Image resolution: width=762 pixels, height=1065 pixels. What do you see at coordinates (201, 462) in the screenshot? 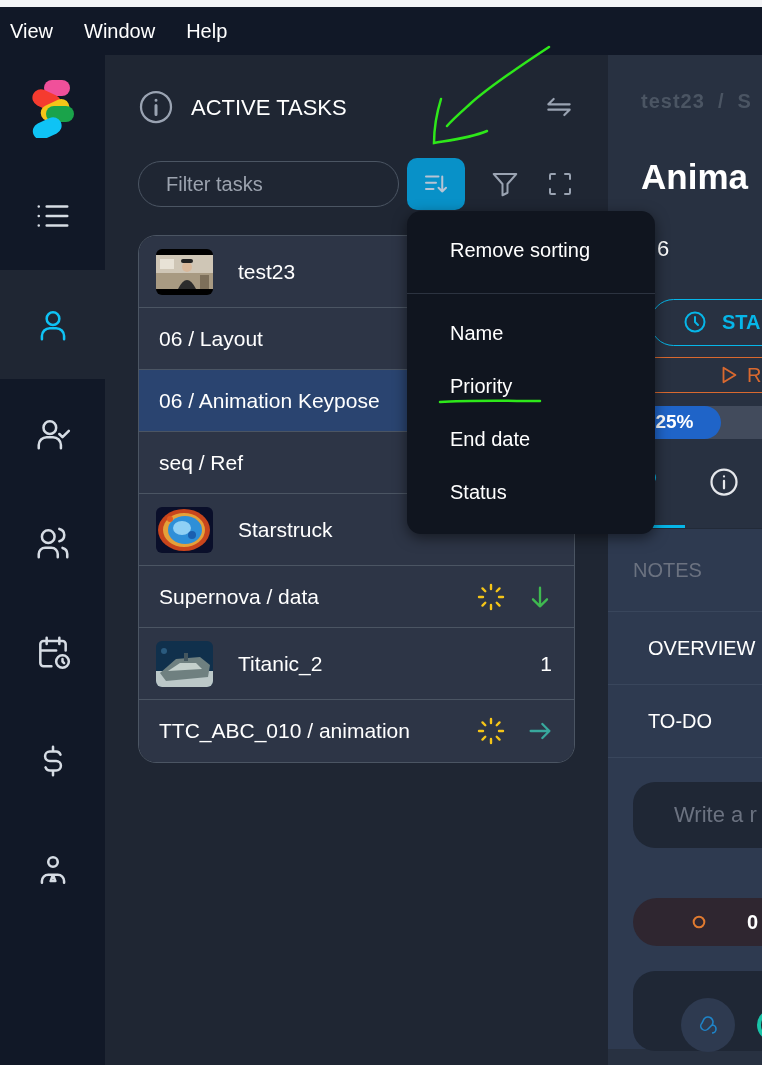
I see `task-name: seq / Ref` at bounding box center [201, 462].